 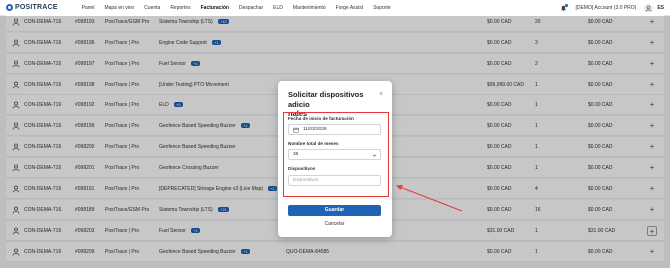 I want to click on nav-item-dispatch: Despachar, so click(x=251, y=8).